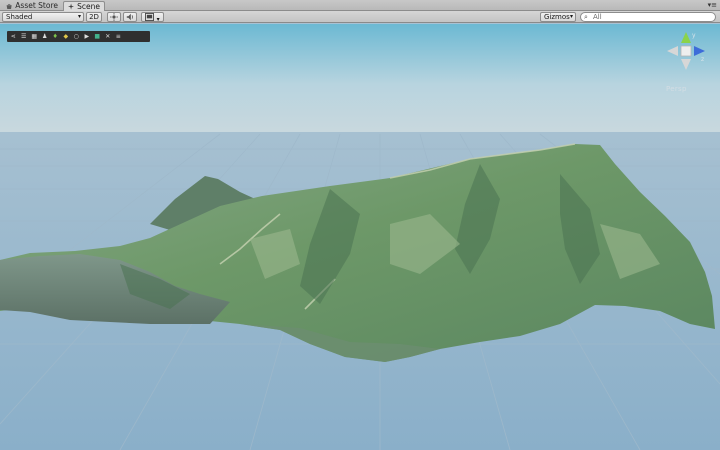  Describe the element at coordinates (597, 17) in the screenshot. I see `search-placeholder: All` at that location.